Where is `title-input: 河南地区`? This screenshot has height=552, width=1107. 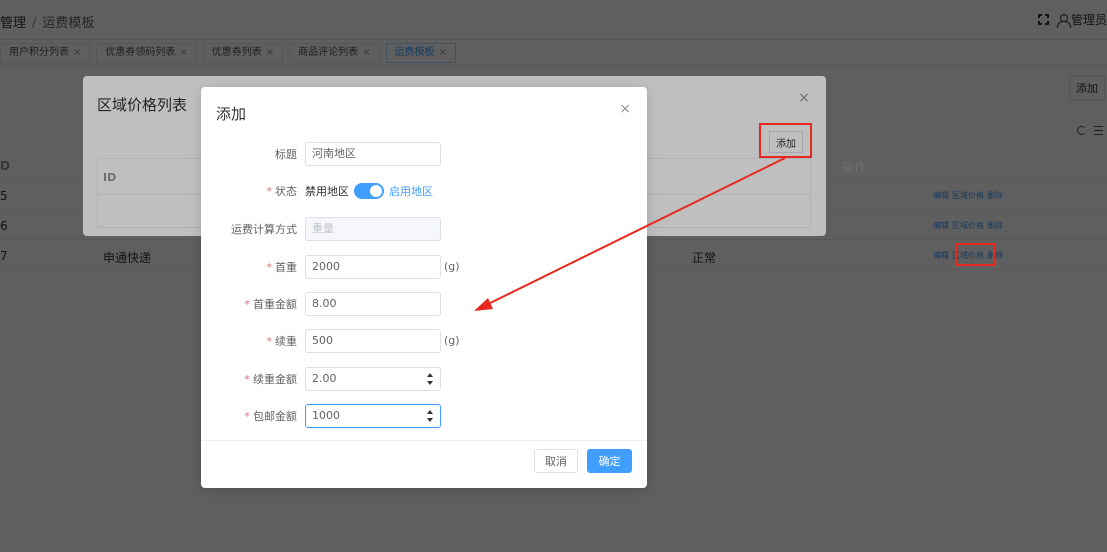 title-input: 河南地区 is located at coordinates (373, 154).